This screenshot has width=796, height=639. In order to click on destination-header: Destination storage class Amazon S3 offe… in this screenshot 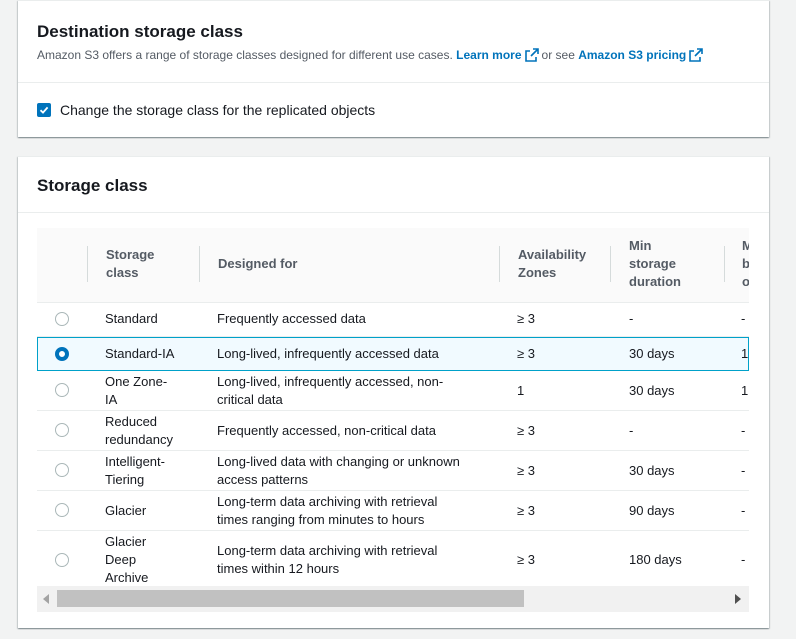, I will do `click(393, 42)`.